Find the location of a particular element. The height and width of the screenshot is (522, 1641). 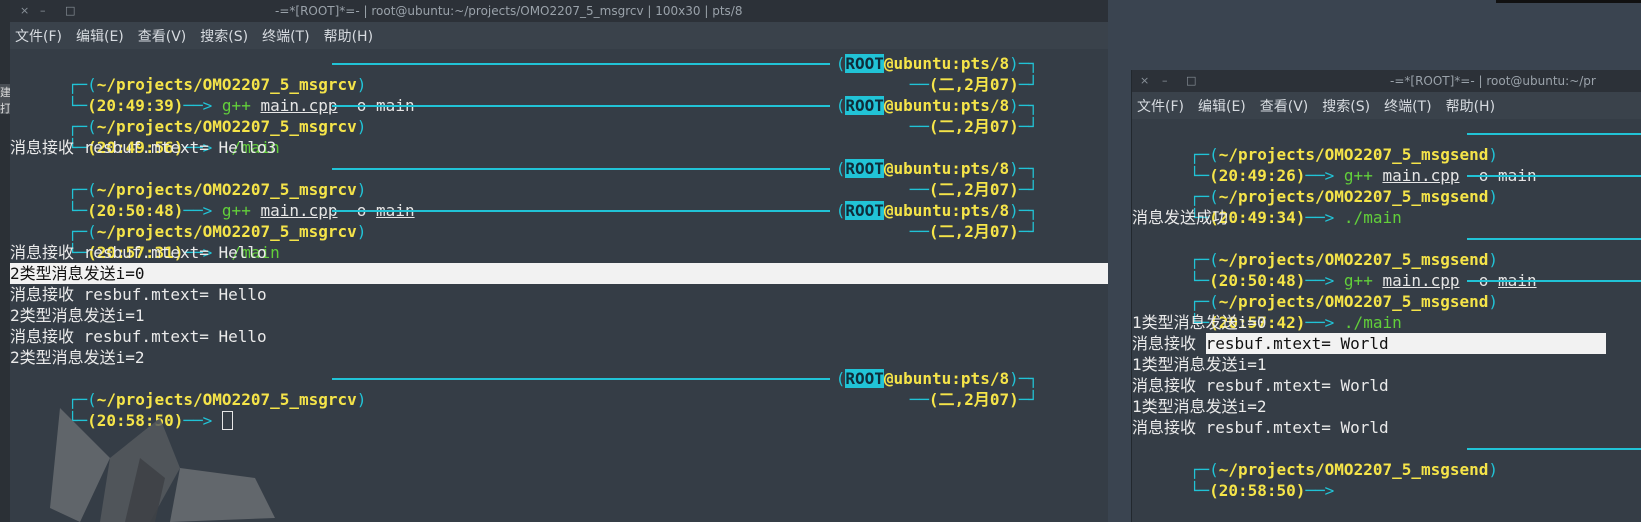

prompt-command-line: └─(20:49:26)──> g++ main.cpp -o main is located at coordinates (1363, 175).